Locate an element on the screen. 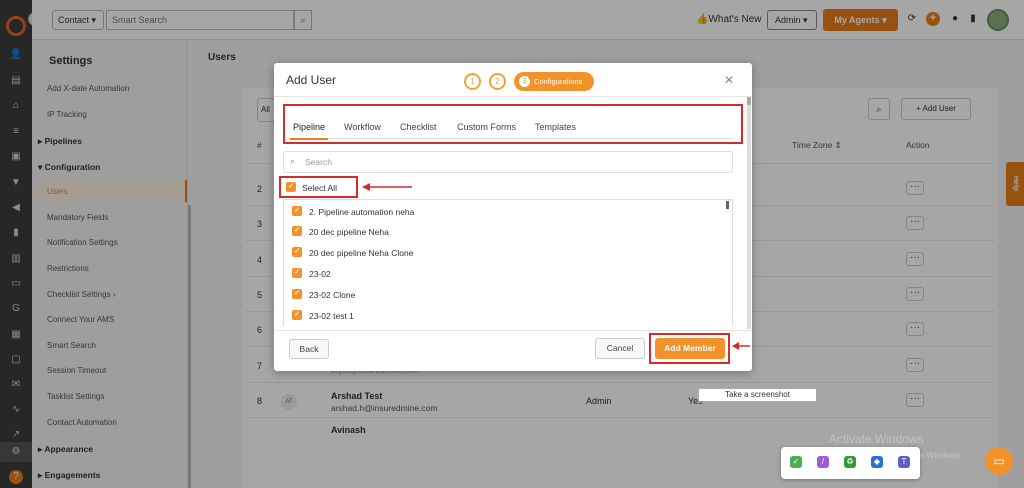 The height and width of the screenshot is (488, 1024). select-all-label: Select All is located at coordinates (319, 188).